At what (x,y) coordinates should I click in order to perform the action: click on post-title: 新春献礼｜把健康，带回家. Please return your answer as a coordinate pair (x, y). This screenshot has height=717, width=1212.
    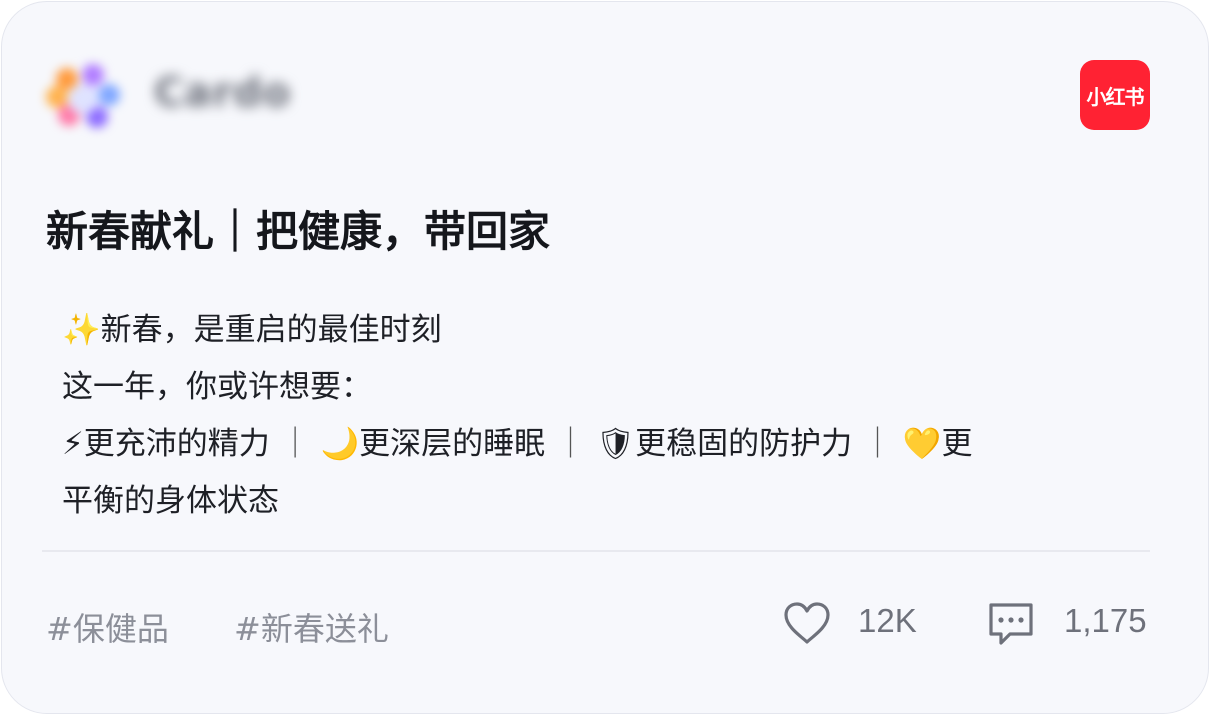
    Looking at the image, I should click on (298, 231).